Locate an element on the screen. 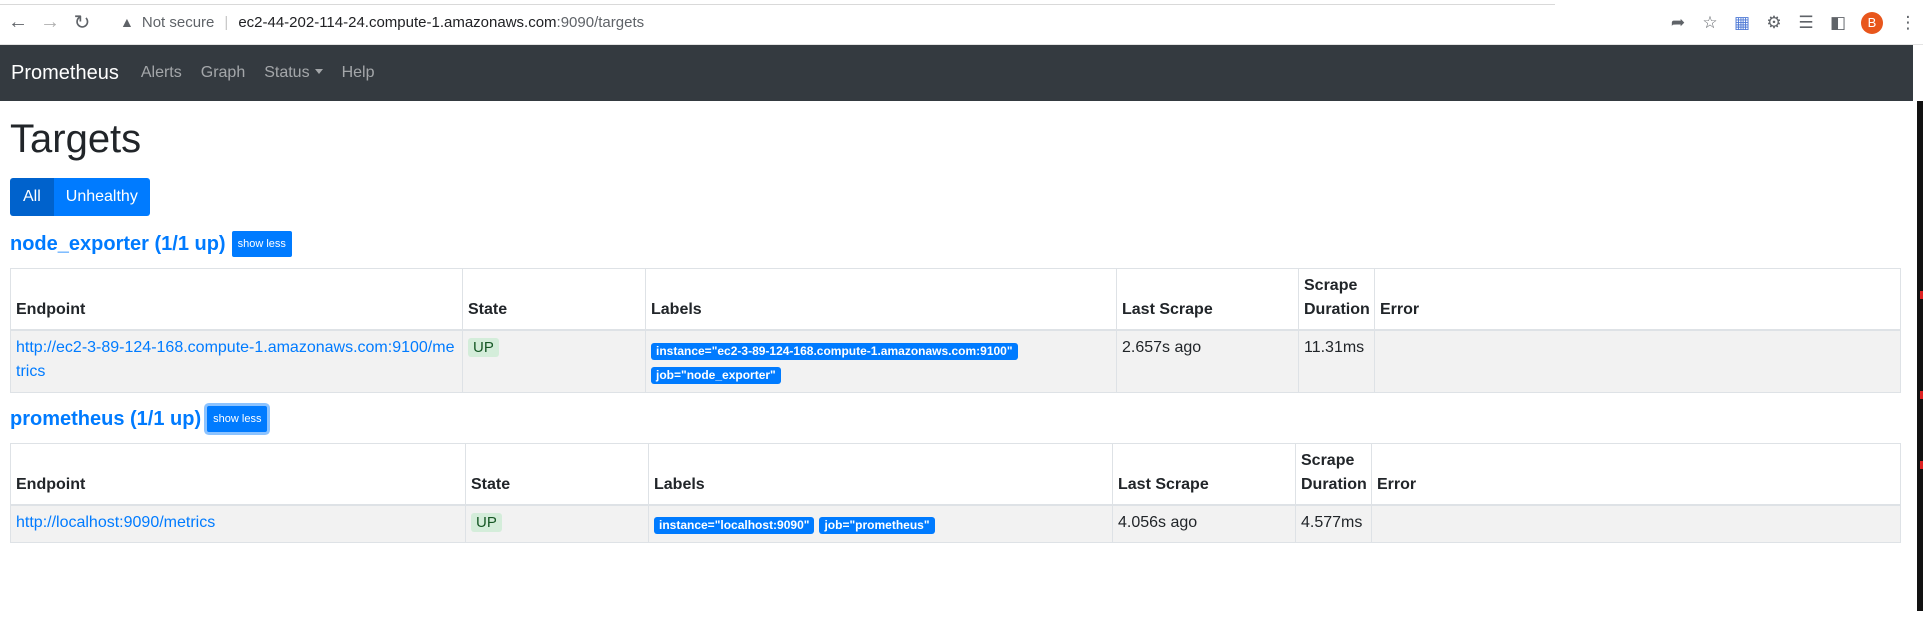 The image size is (1923, 623). translate-icon: ▦ is located at coordinates (1742, 23).